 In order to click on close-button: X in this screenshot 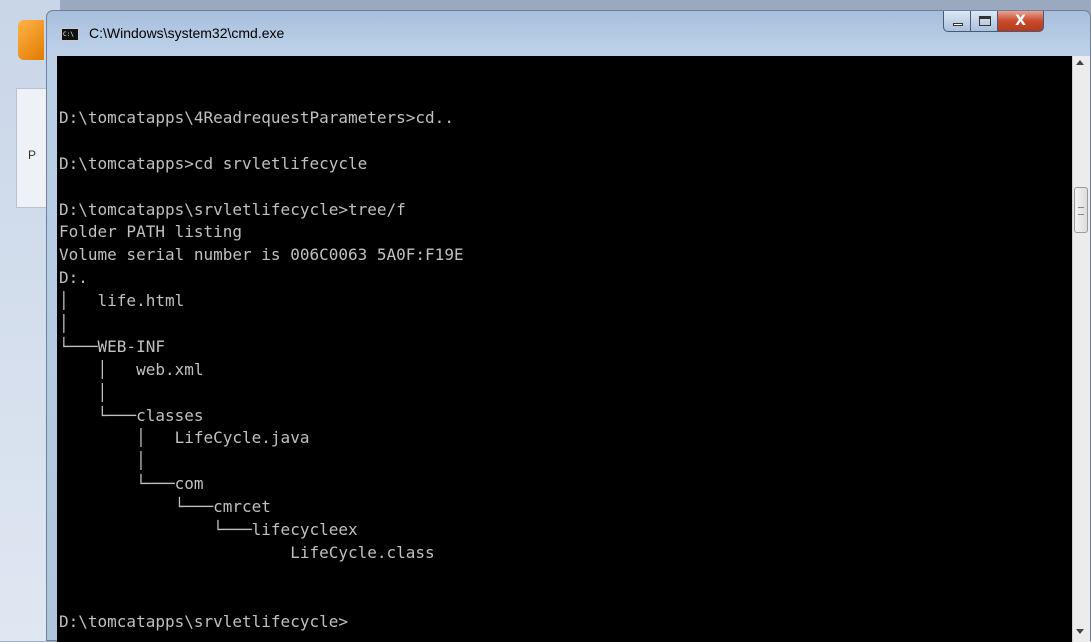, I will do `click(1020, 21)`.